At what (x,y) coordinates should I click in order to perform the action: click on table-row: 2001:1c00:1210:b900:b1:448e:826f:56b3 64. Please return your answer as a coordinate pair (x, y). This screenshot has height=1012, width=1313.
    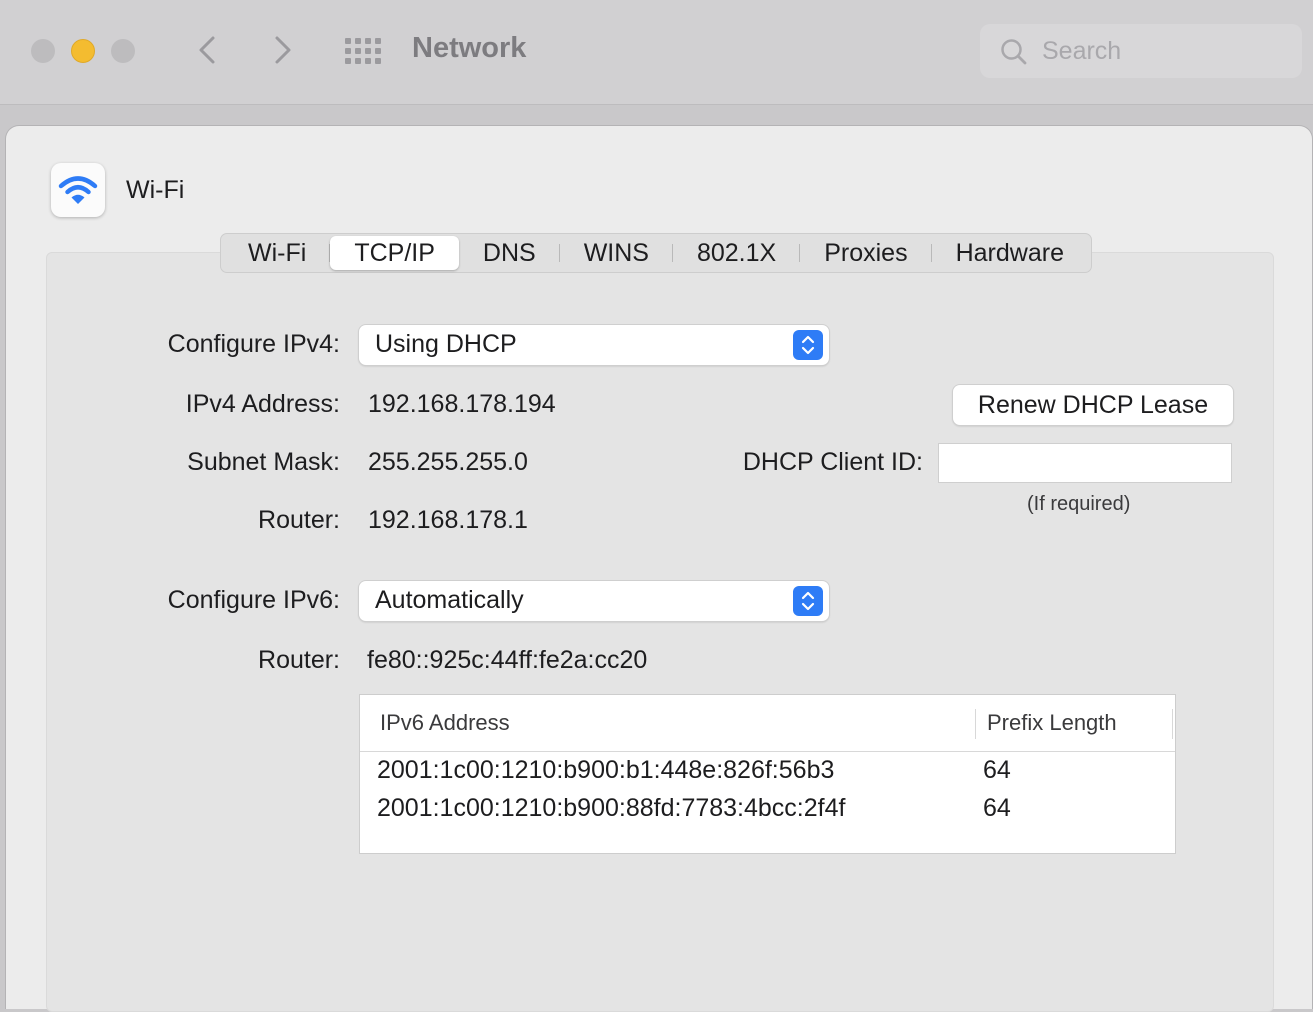
    Looking at the image, I should click on (767, 771).